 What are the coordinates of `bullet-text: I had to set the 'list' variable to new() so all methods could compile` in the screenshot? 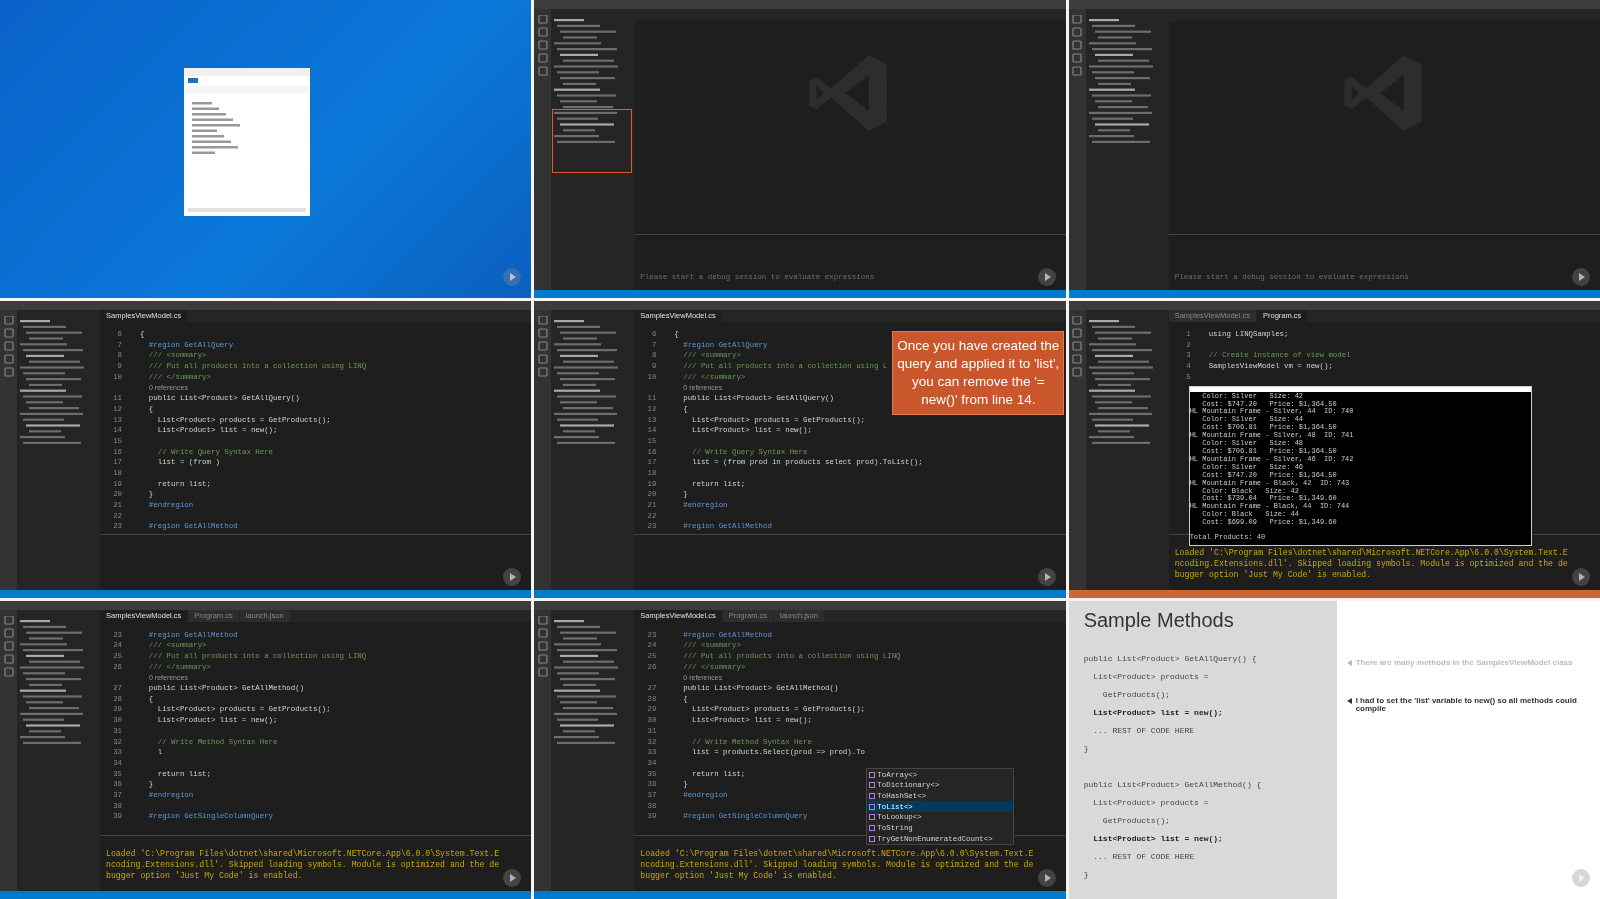 It's located at (1466, 705).